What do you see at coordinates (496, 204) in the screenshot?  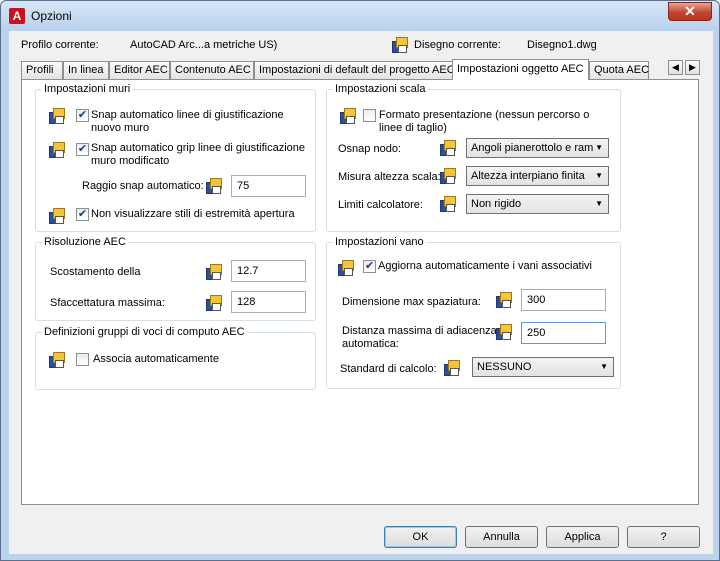 I see `calculator-limits-value: Non rigido` at bounding box center [496, 204].